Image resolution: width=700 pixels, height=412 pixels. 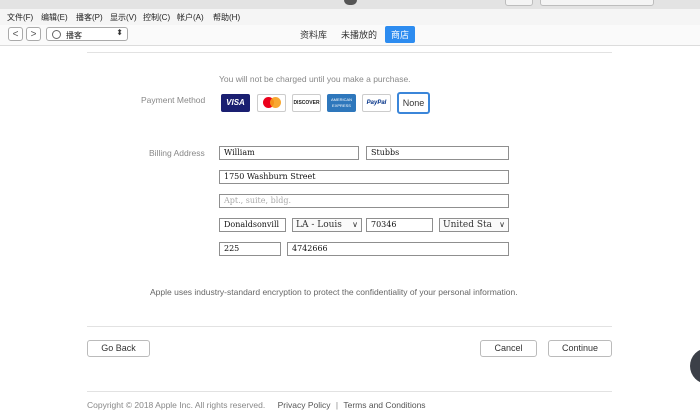 What do you see at coordinates (597, 3) in the screenshot?
I see `search-box` at bounding box center [597, 3].